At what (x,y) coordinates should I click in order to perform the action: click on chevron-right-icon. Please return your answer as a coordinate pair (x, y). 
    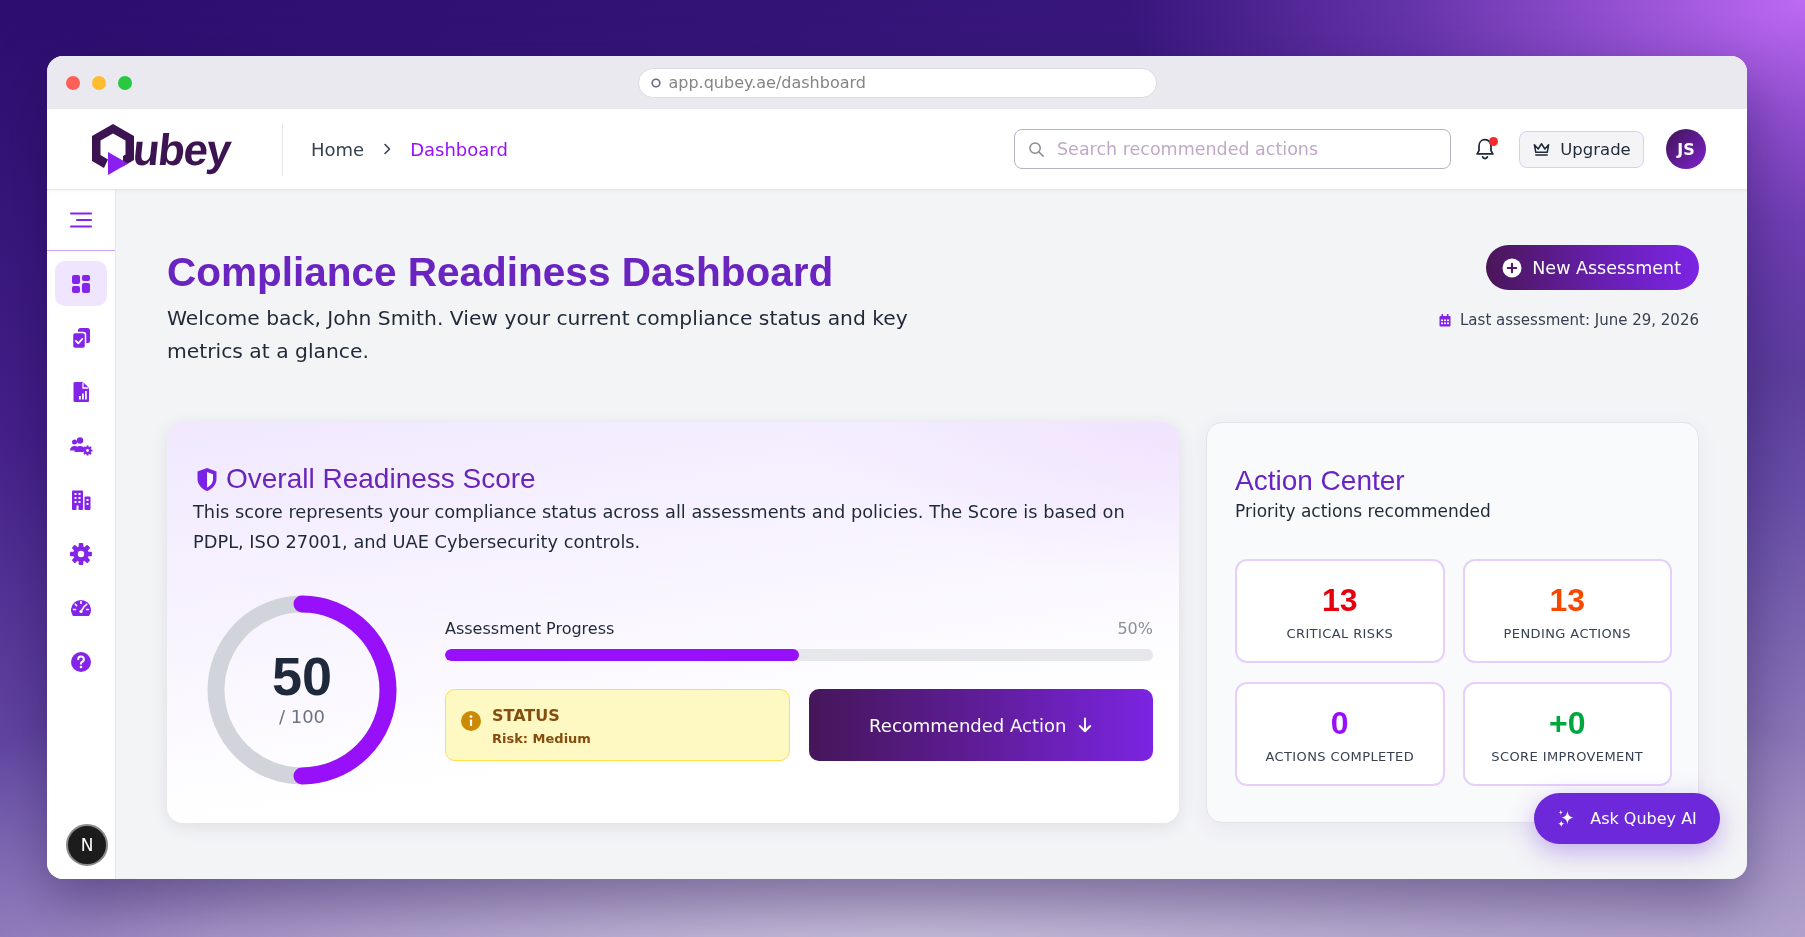
    Looking at the image, I should click on (387, 149).